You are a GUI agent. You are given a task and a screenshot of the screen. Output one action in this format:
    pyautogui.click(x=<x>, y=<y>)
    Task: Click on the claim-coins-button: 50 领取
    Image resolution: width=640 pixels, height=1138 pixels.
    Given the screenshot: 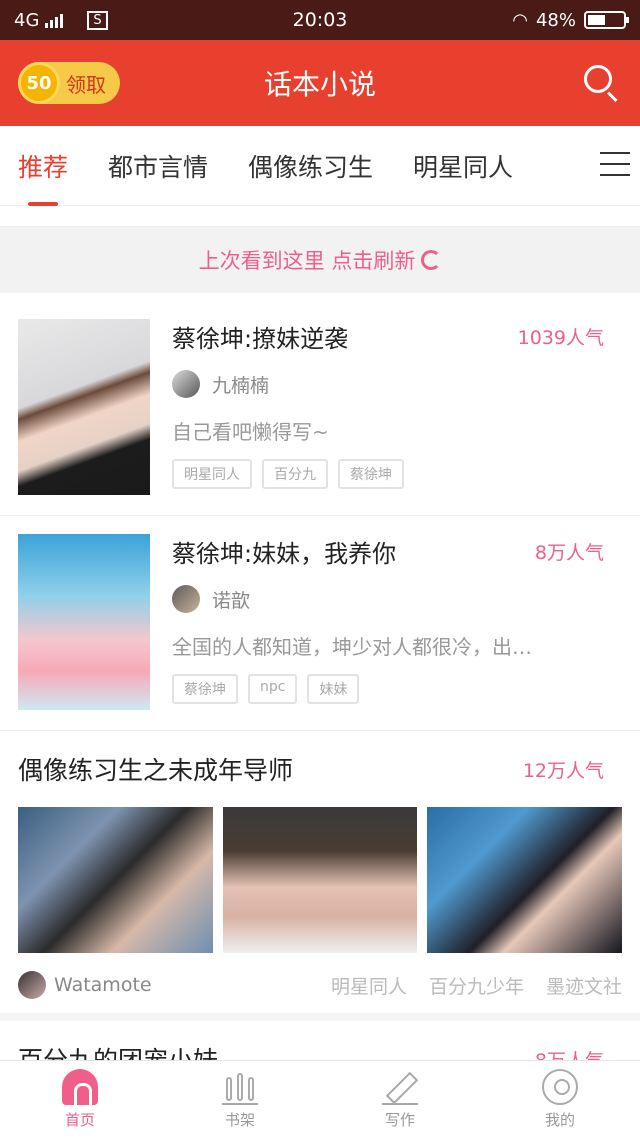 What is the action you would take?
    pyautogui.click(x=69, y=83)
    